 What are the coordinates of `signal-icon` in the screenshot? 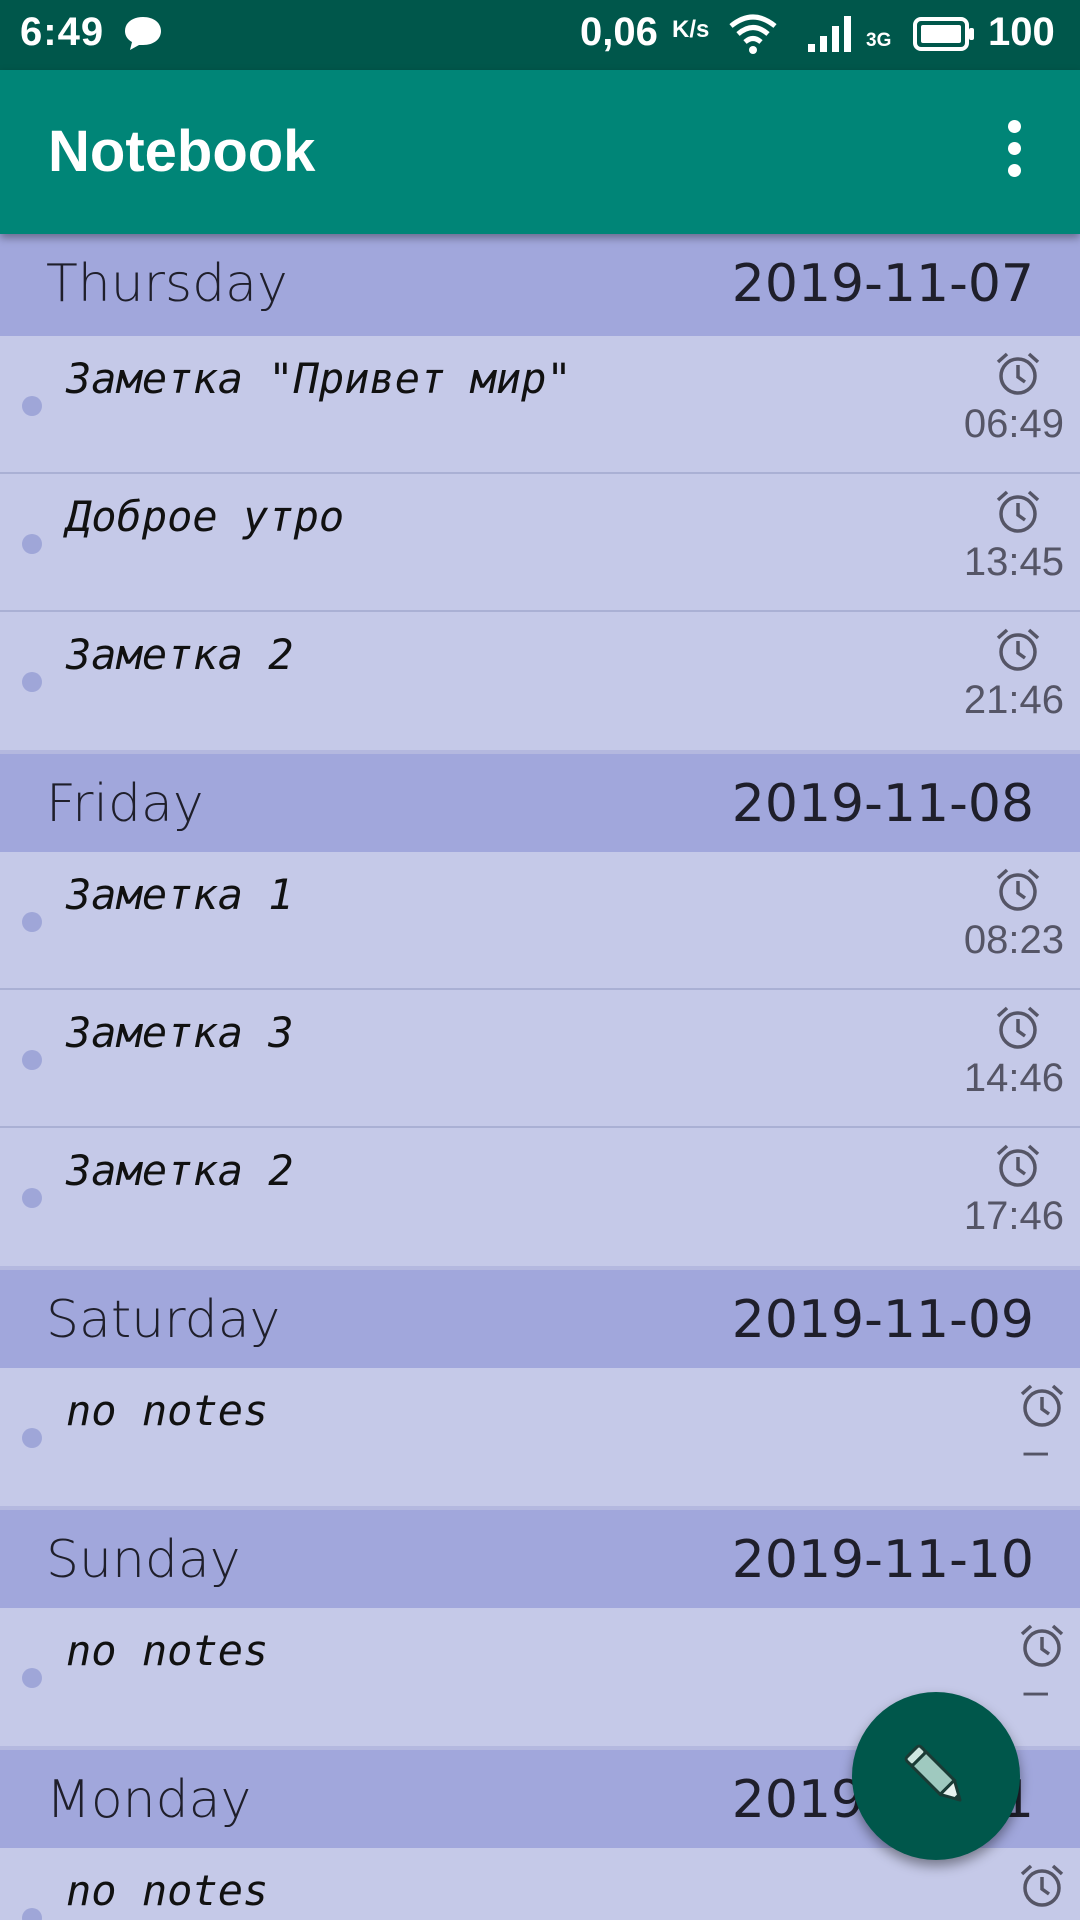 It's located at (829, 34).